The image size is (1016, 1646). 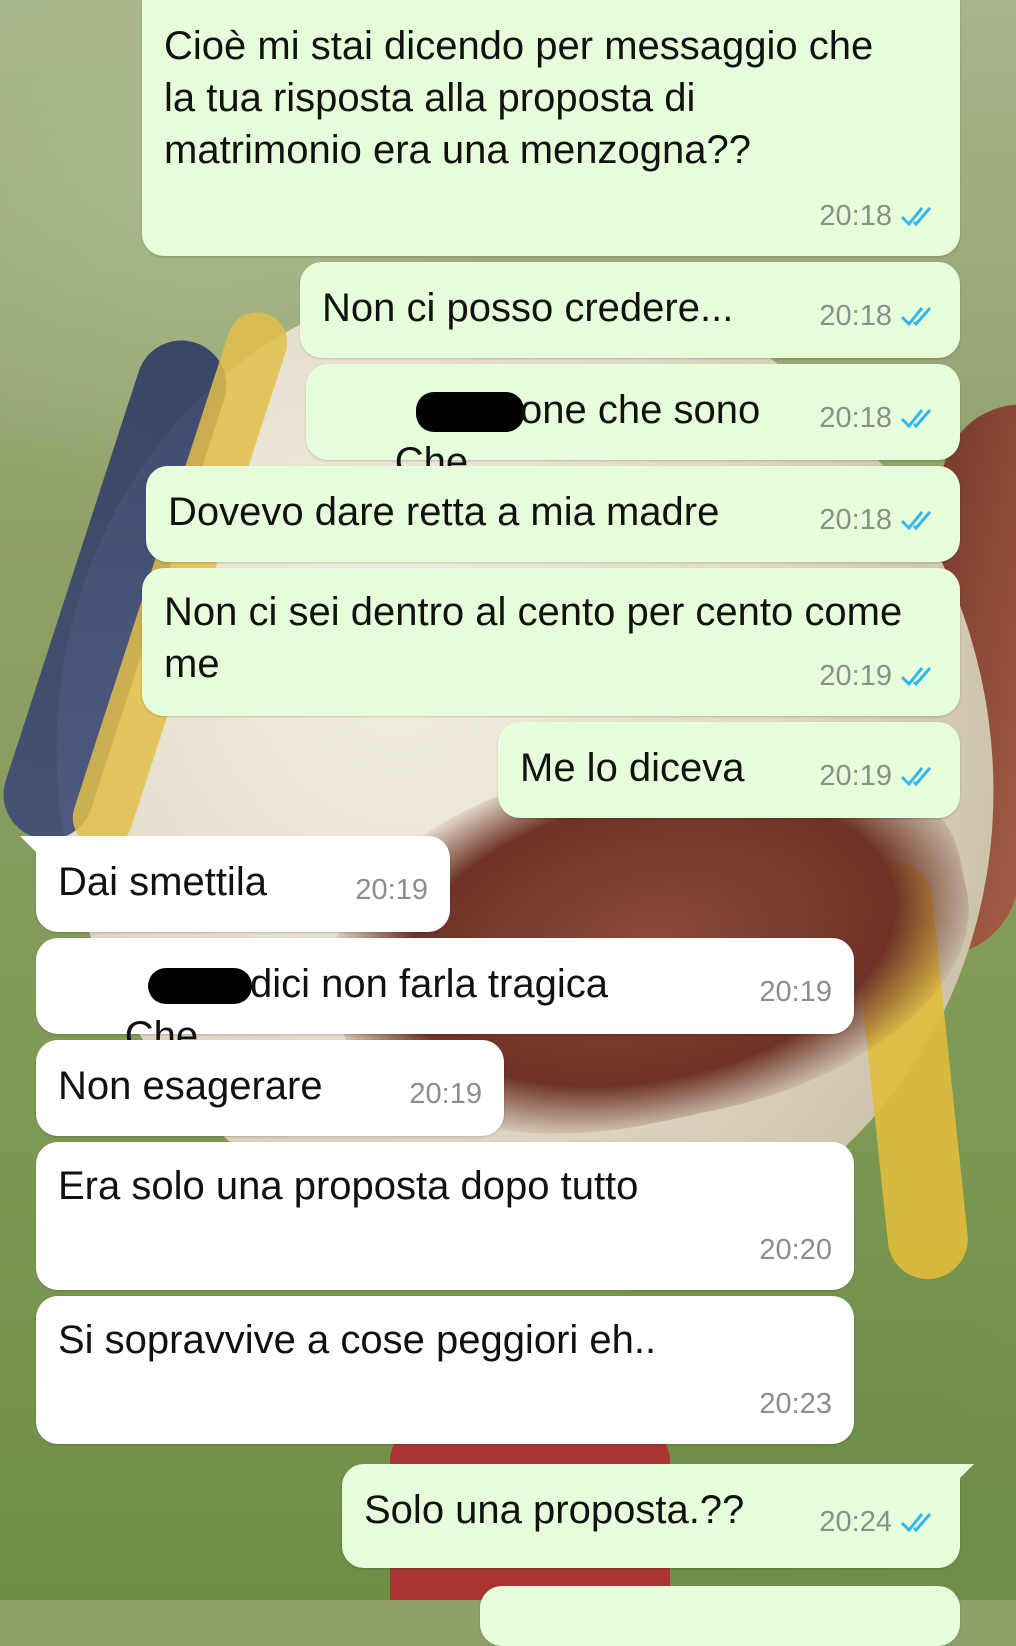 I want to click on message-text: Solo una proposta.??, so click(x=554, y=1510).